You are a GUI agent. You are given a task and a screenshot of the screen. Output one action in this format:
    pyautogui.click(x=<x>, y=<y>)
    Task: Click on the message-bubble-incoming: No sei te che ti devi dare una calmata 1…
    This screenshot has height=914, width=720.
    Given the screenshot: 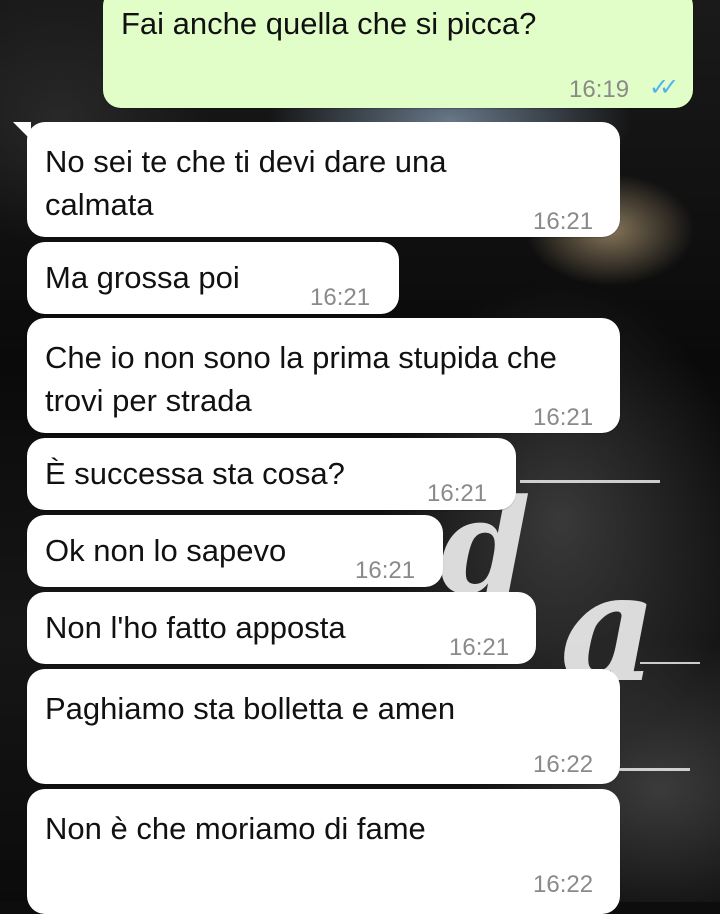 What is the action you would take?
    pyautogui.click(x=316, y=179)
    